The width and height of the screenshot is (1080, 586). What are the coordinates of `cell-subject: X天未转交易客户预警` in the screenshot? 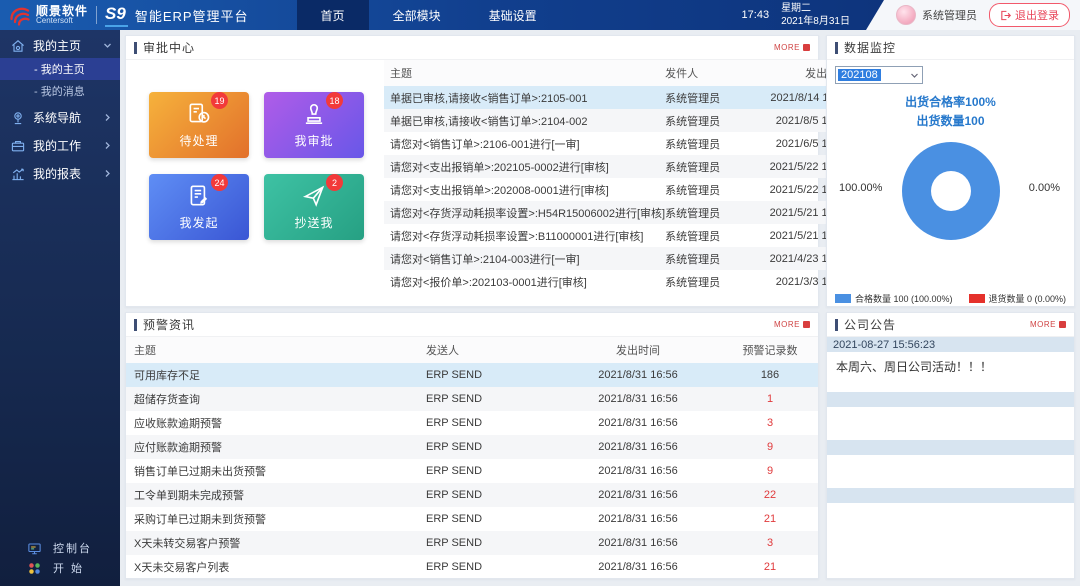 It's located at (187, 544).